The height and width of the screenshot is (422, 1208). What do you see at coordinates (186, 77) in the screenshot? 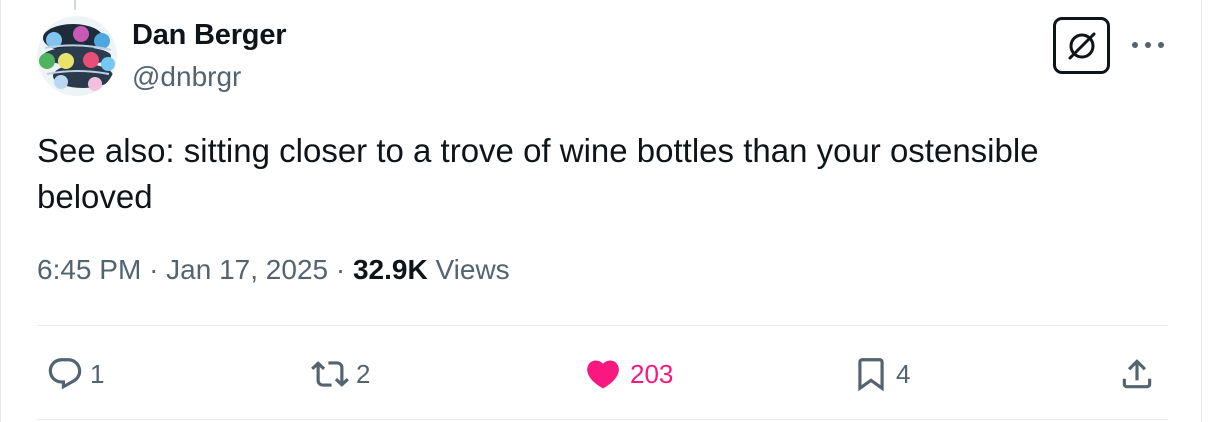
I see `author-handle: @dnbrgr` at bounding box center [186, 77].